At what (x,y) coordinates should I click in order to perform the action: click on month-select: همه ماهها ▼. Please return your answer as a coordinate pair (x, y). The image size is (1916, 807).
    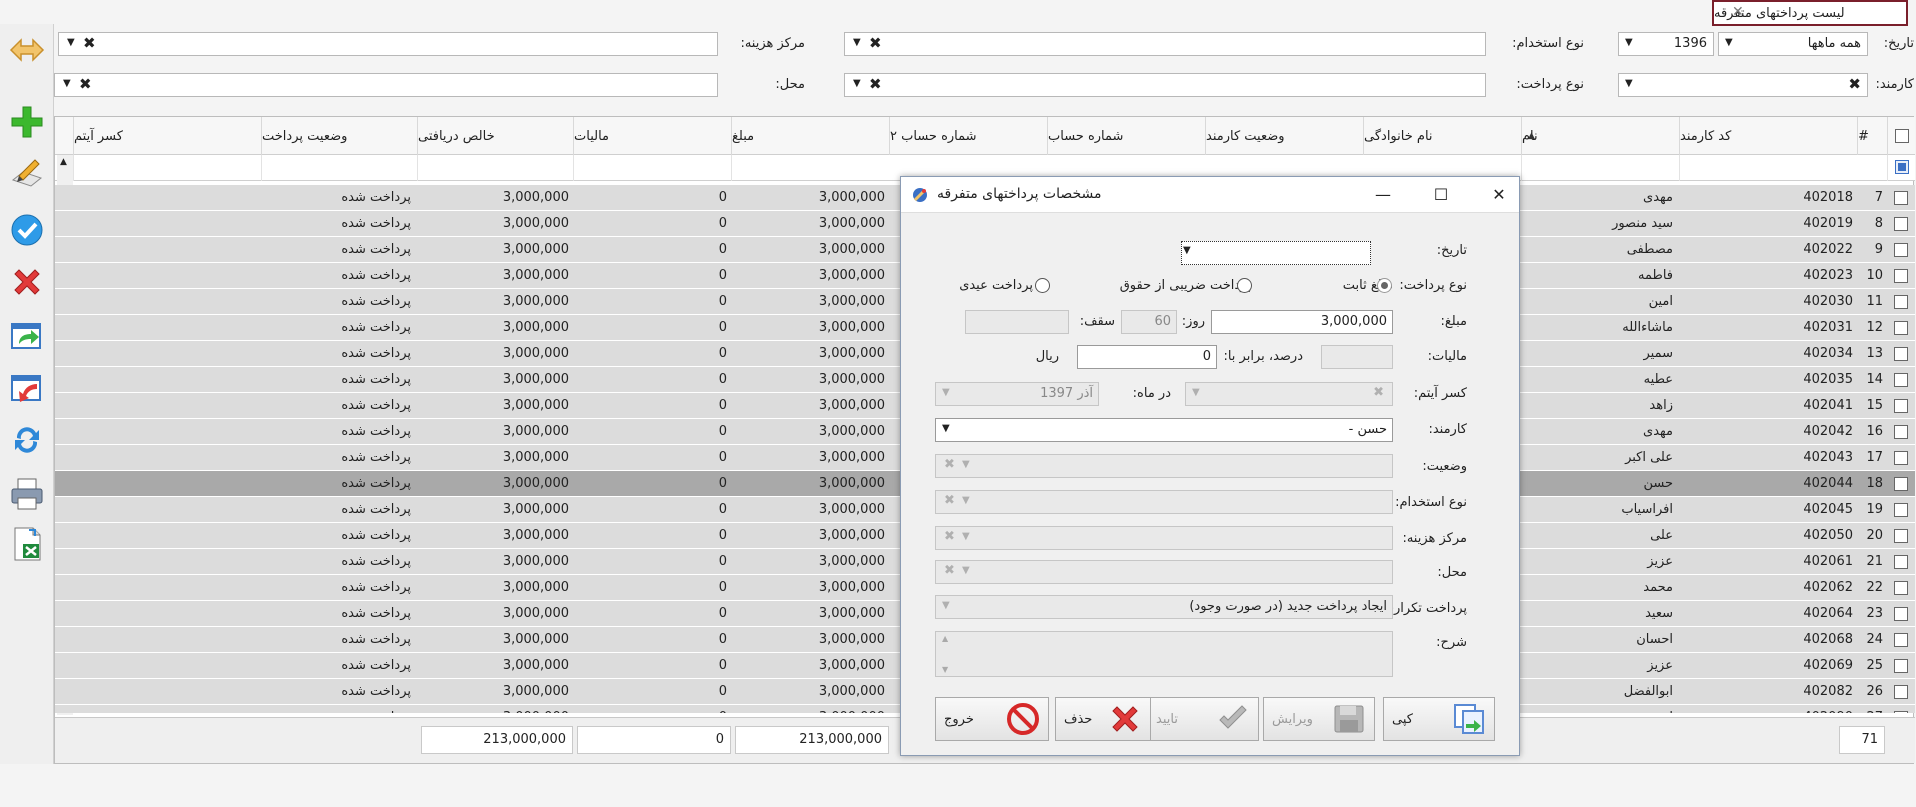
    Looking at the image, I should click on (1793, 44).